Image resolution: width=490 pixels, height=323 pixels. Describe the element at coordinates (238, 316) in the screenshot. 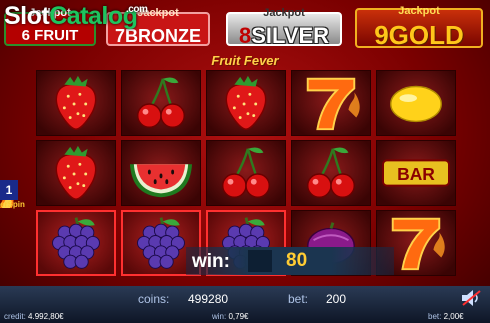

I see `win-money-value: 0,79€` at that location.